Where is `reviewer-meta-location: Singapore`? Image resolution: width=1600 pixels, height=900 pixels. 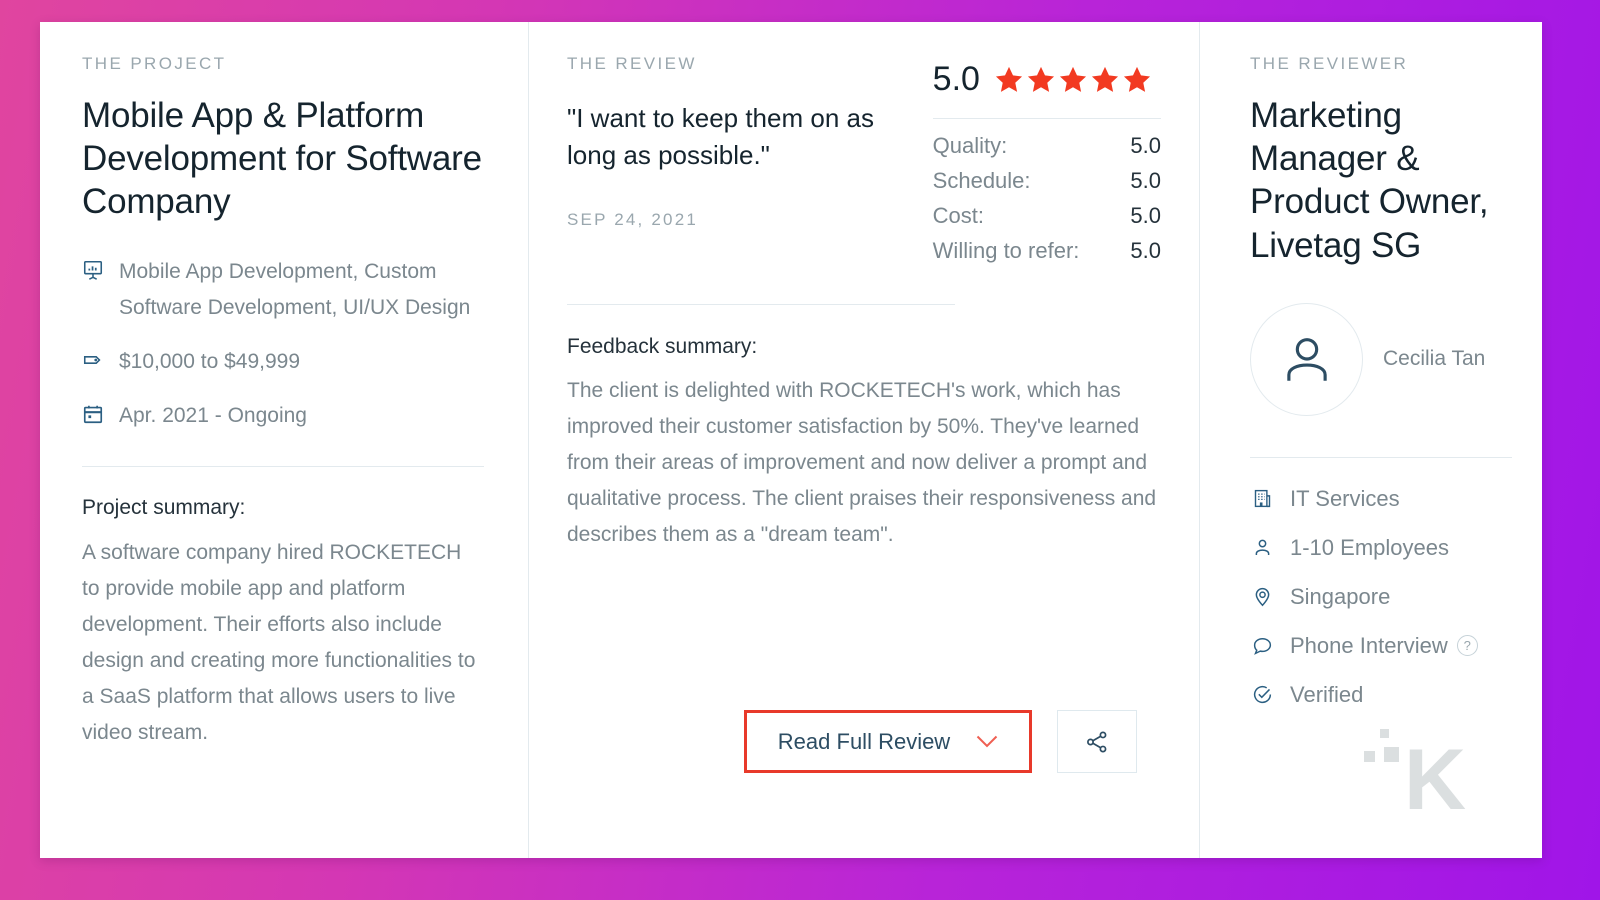
reviewer-meta-location: Singapore is located at coordinates (1381, 597).